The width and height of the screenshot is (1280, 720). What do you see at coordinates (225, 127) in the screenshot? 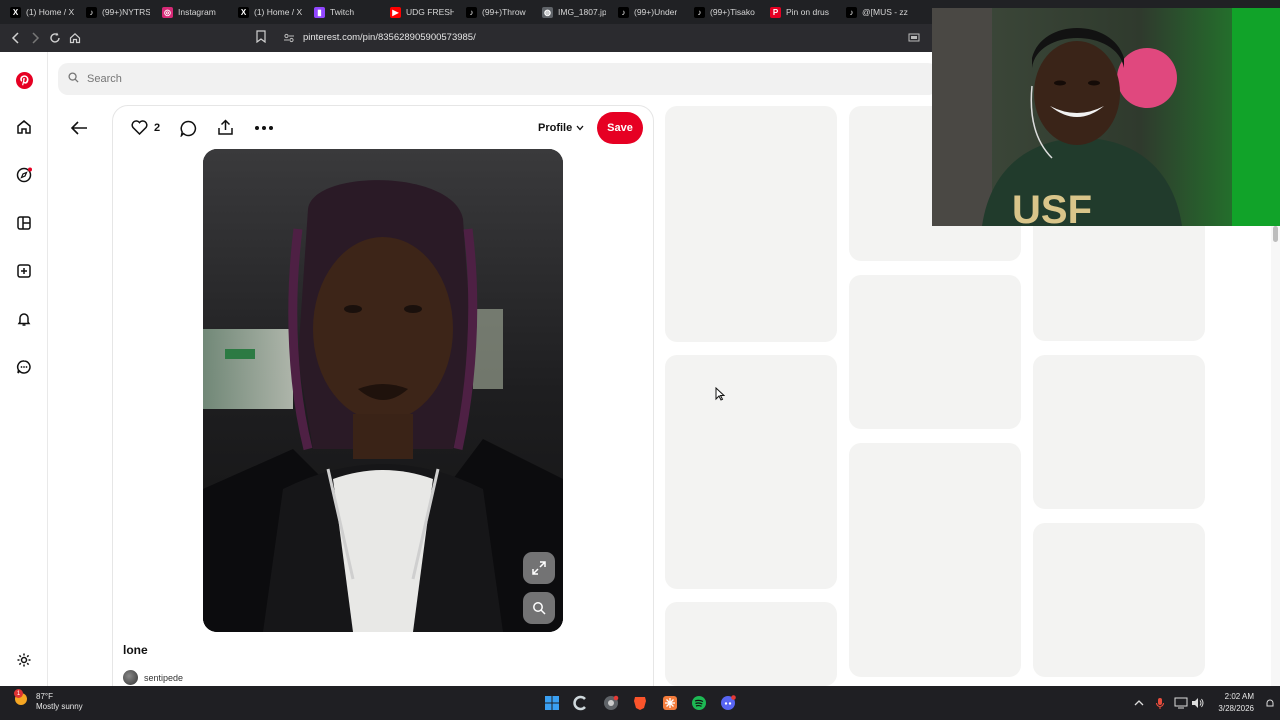
I see `share-icon` at bounding box center [225, 127].